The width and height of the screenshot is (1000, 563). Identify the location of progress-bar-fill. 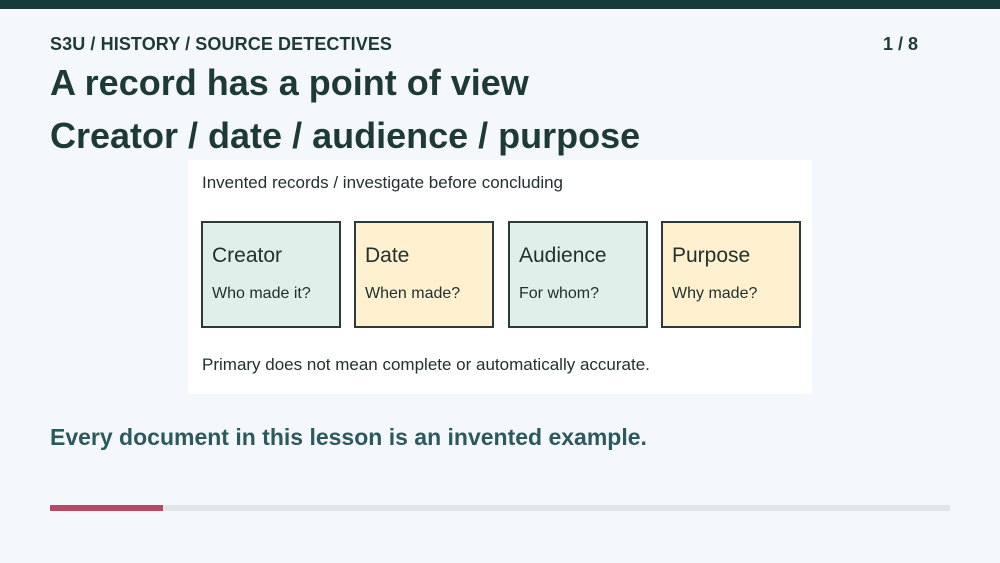
(106, 508).